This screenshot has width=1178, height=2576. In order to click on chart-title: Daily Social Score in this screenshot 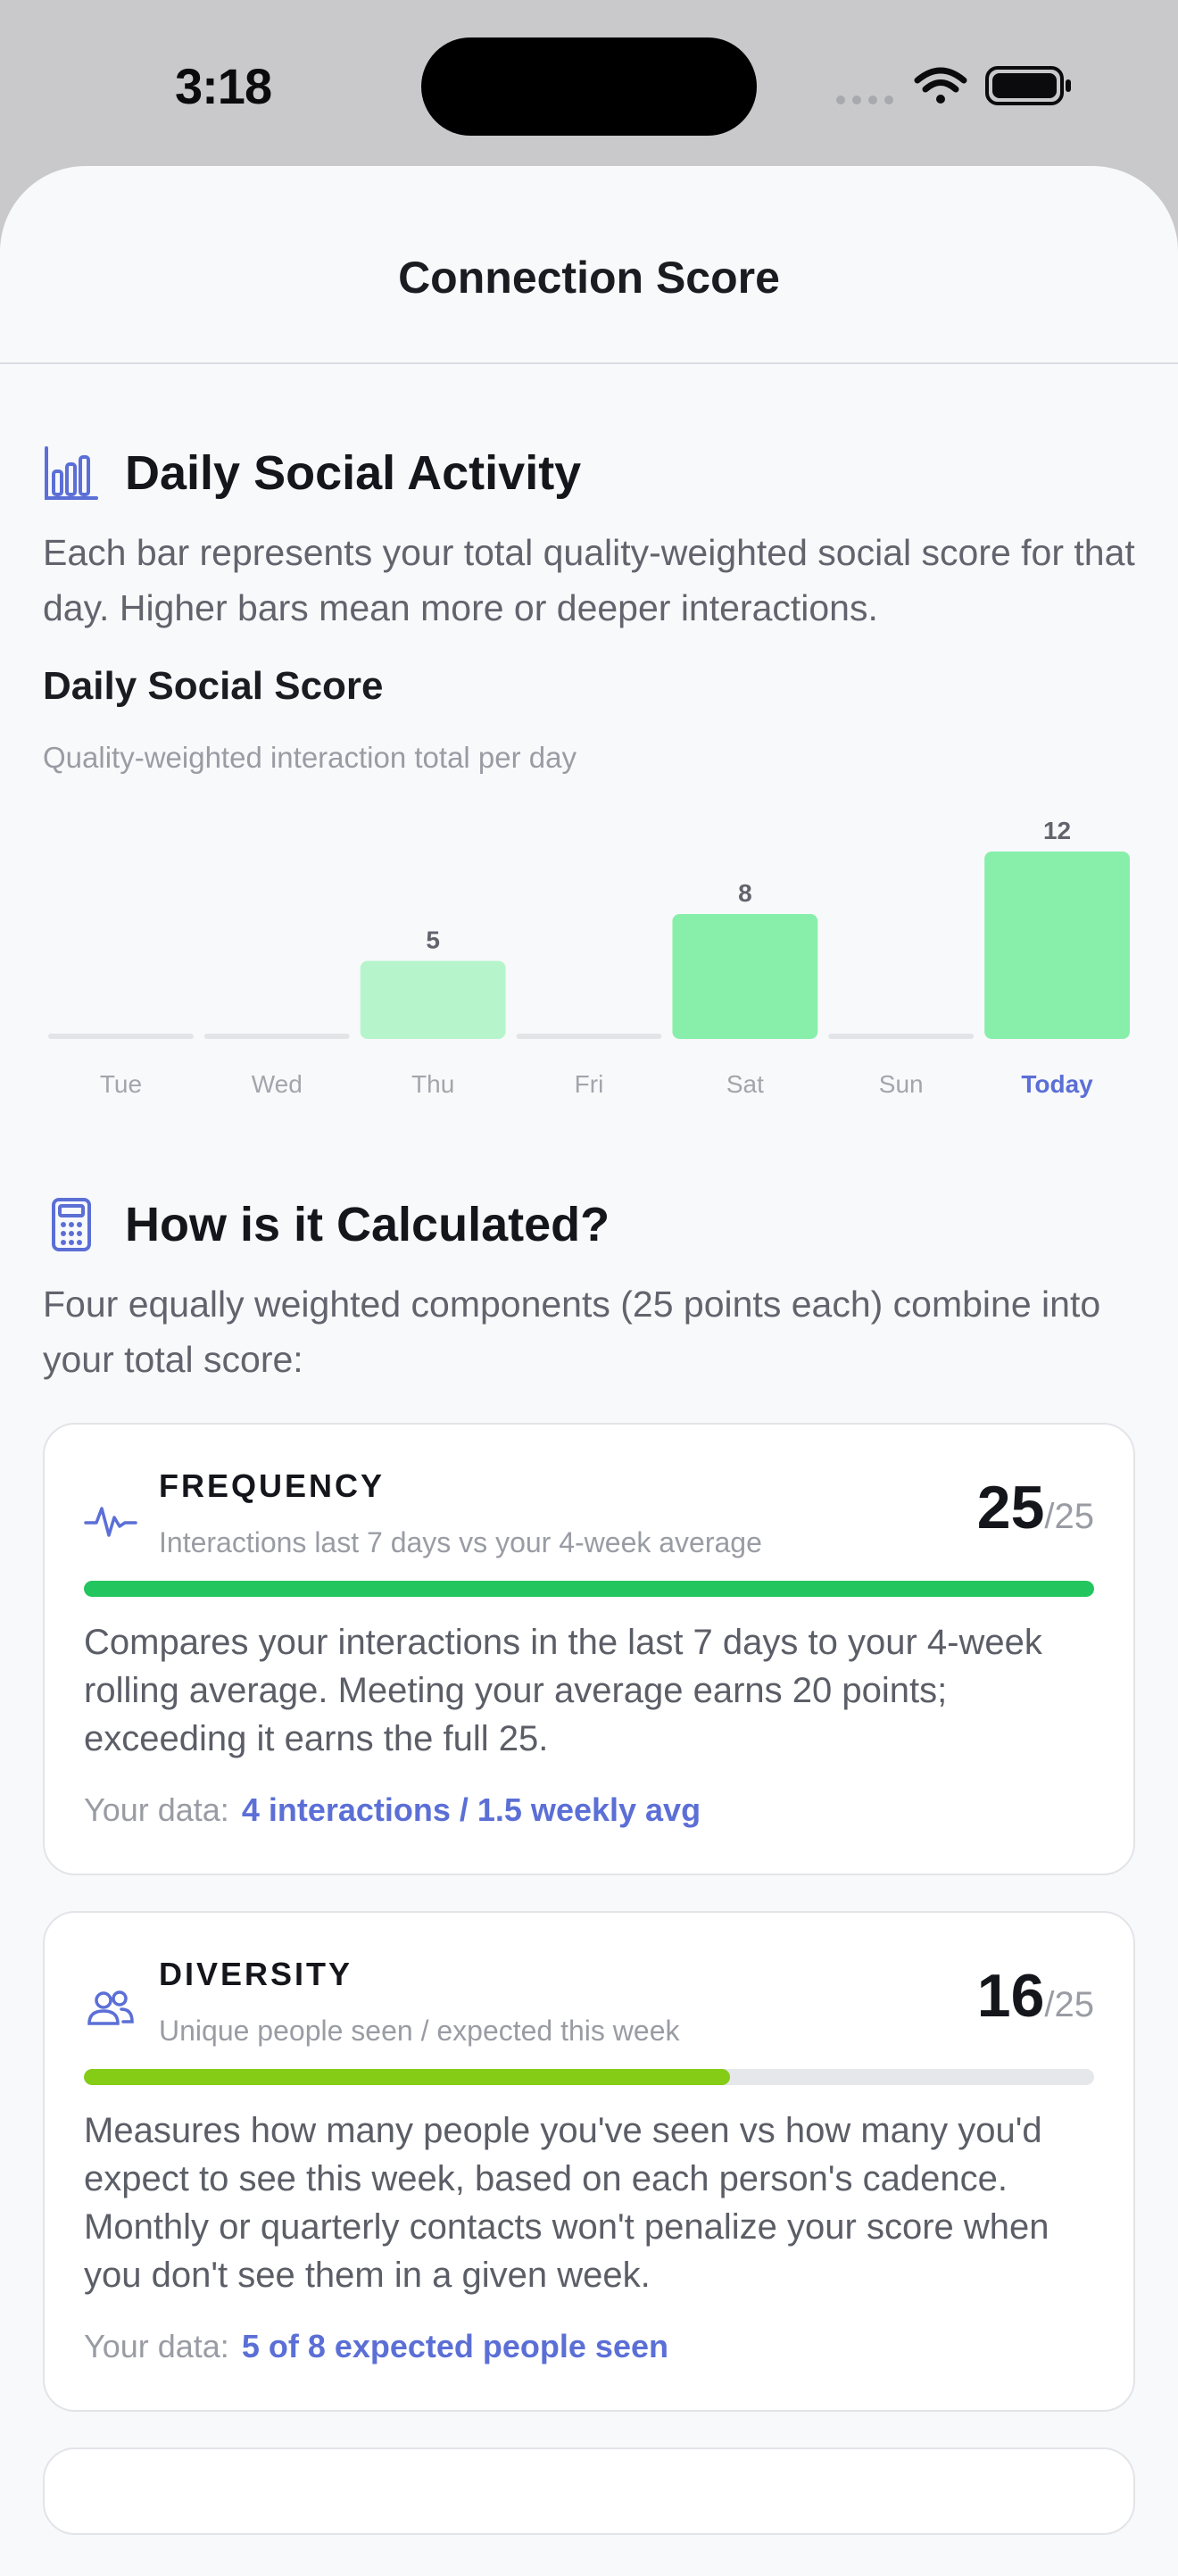, I will do `click(213, 686)`.